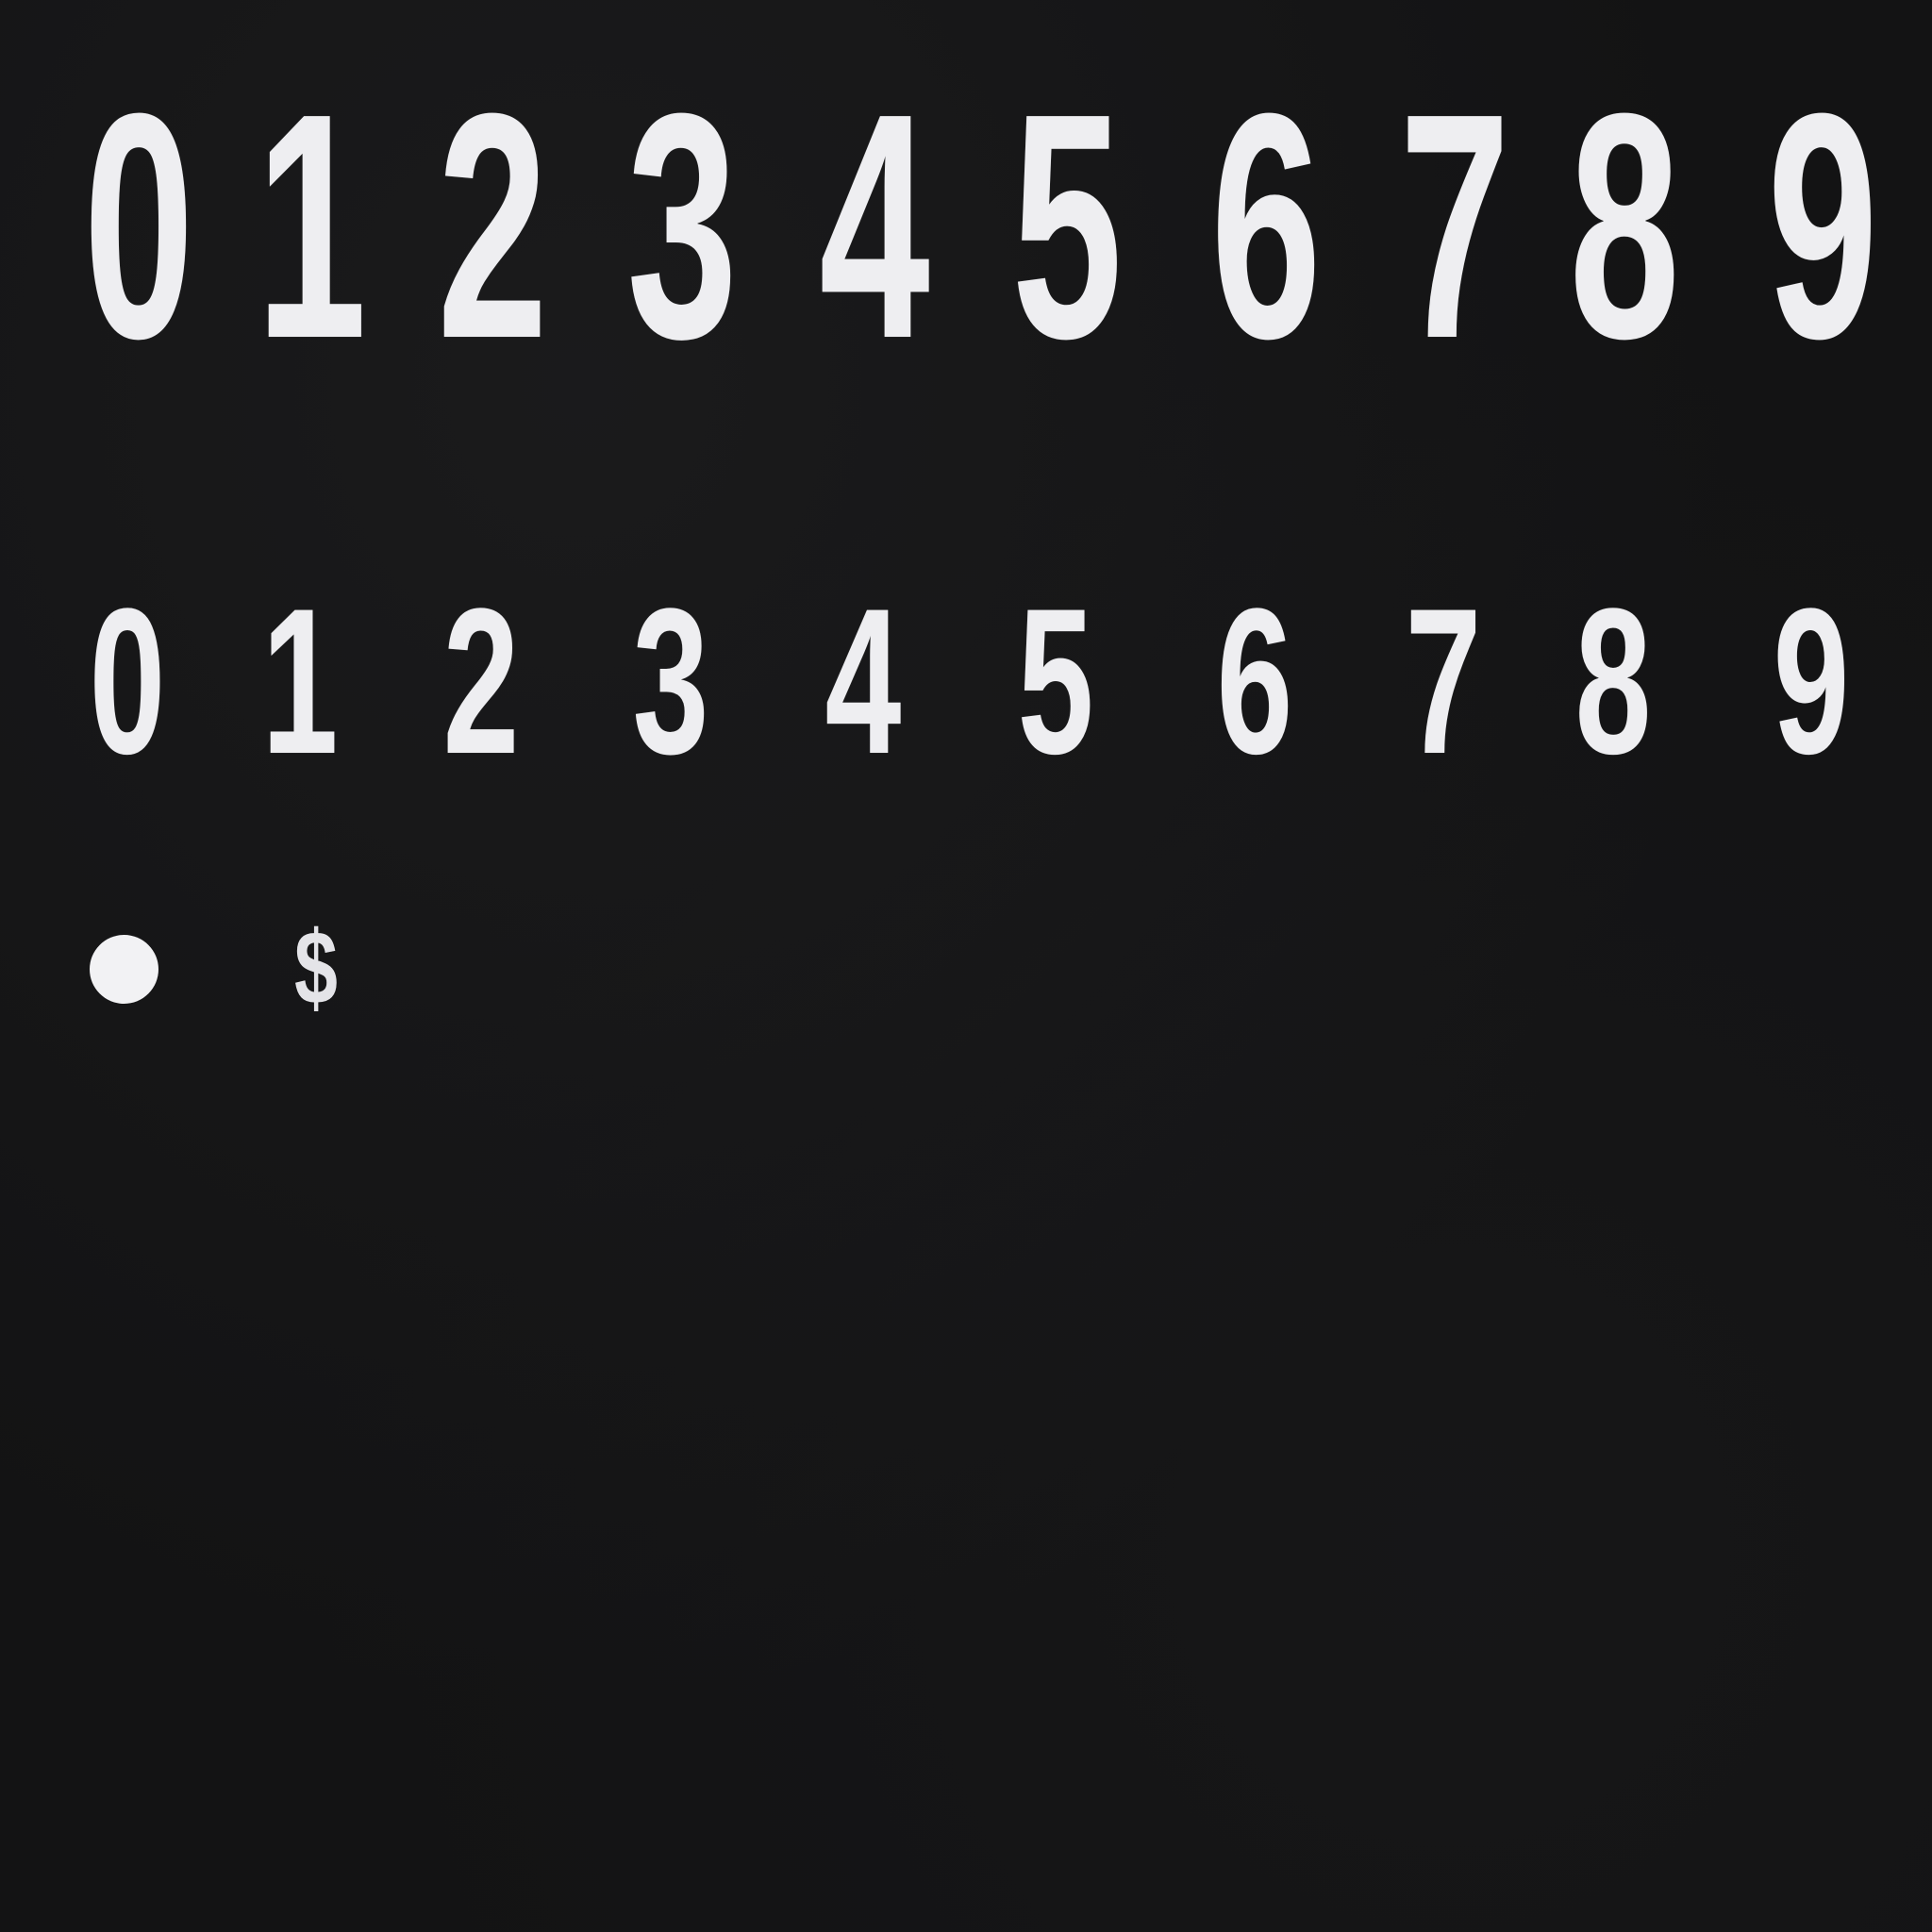 This screenshot has height=1932, width=1932. Describe the element at coordinates (670, 681) in the screenshot. I see `small-digit-3: 3` at that location.